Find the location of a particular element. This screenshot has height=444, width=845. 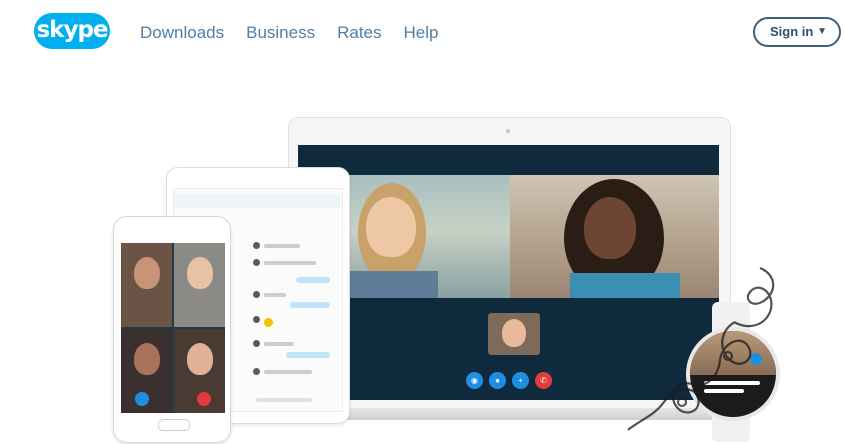

phone-video-icon is located at coordinates (142, 399).